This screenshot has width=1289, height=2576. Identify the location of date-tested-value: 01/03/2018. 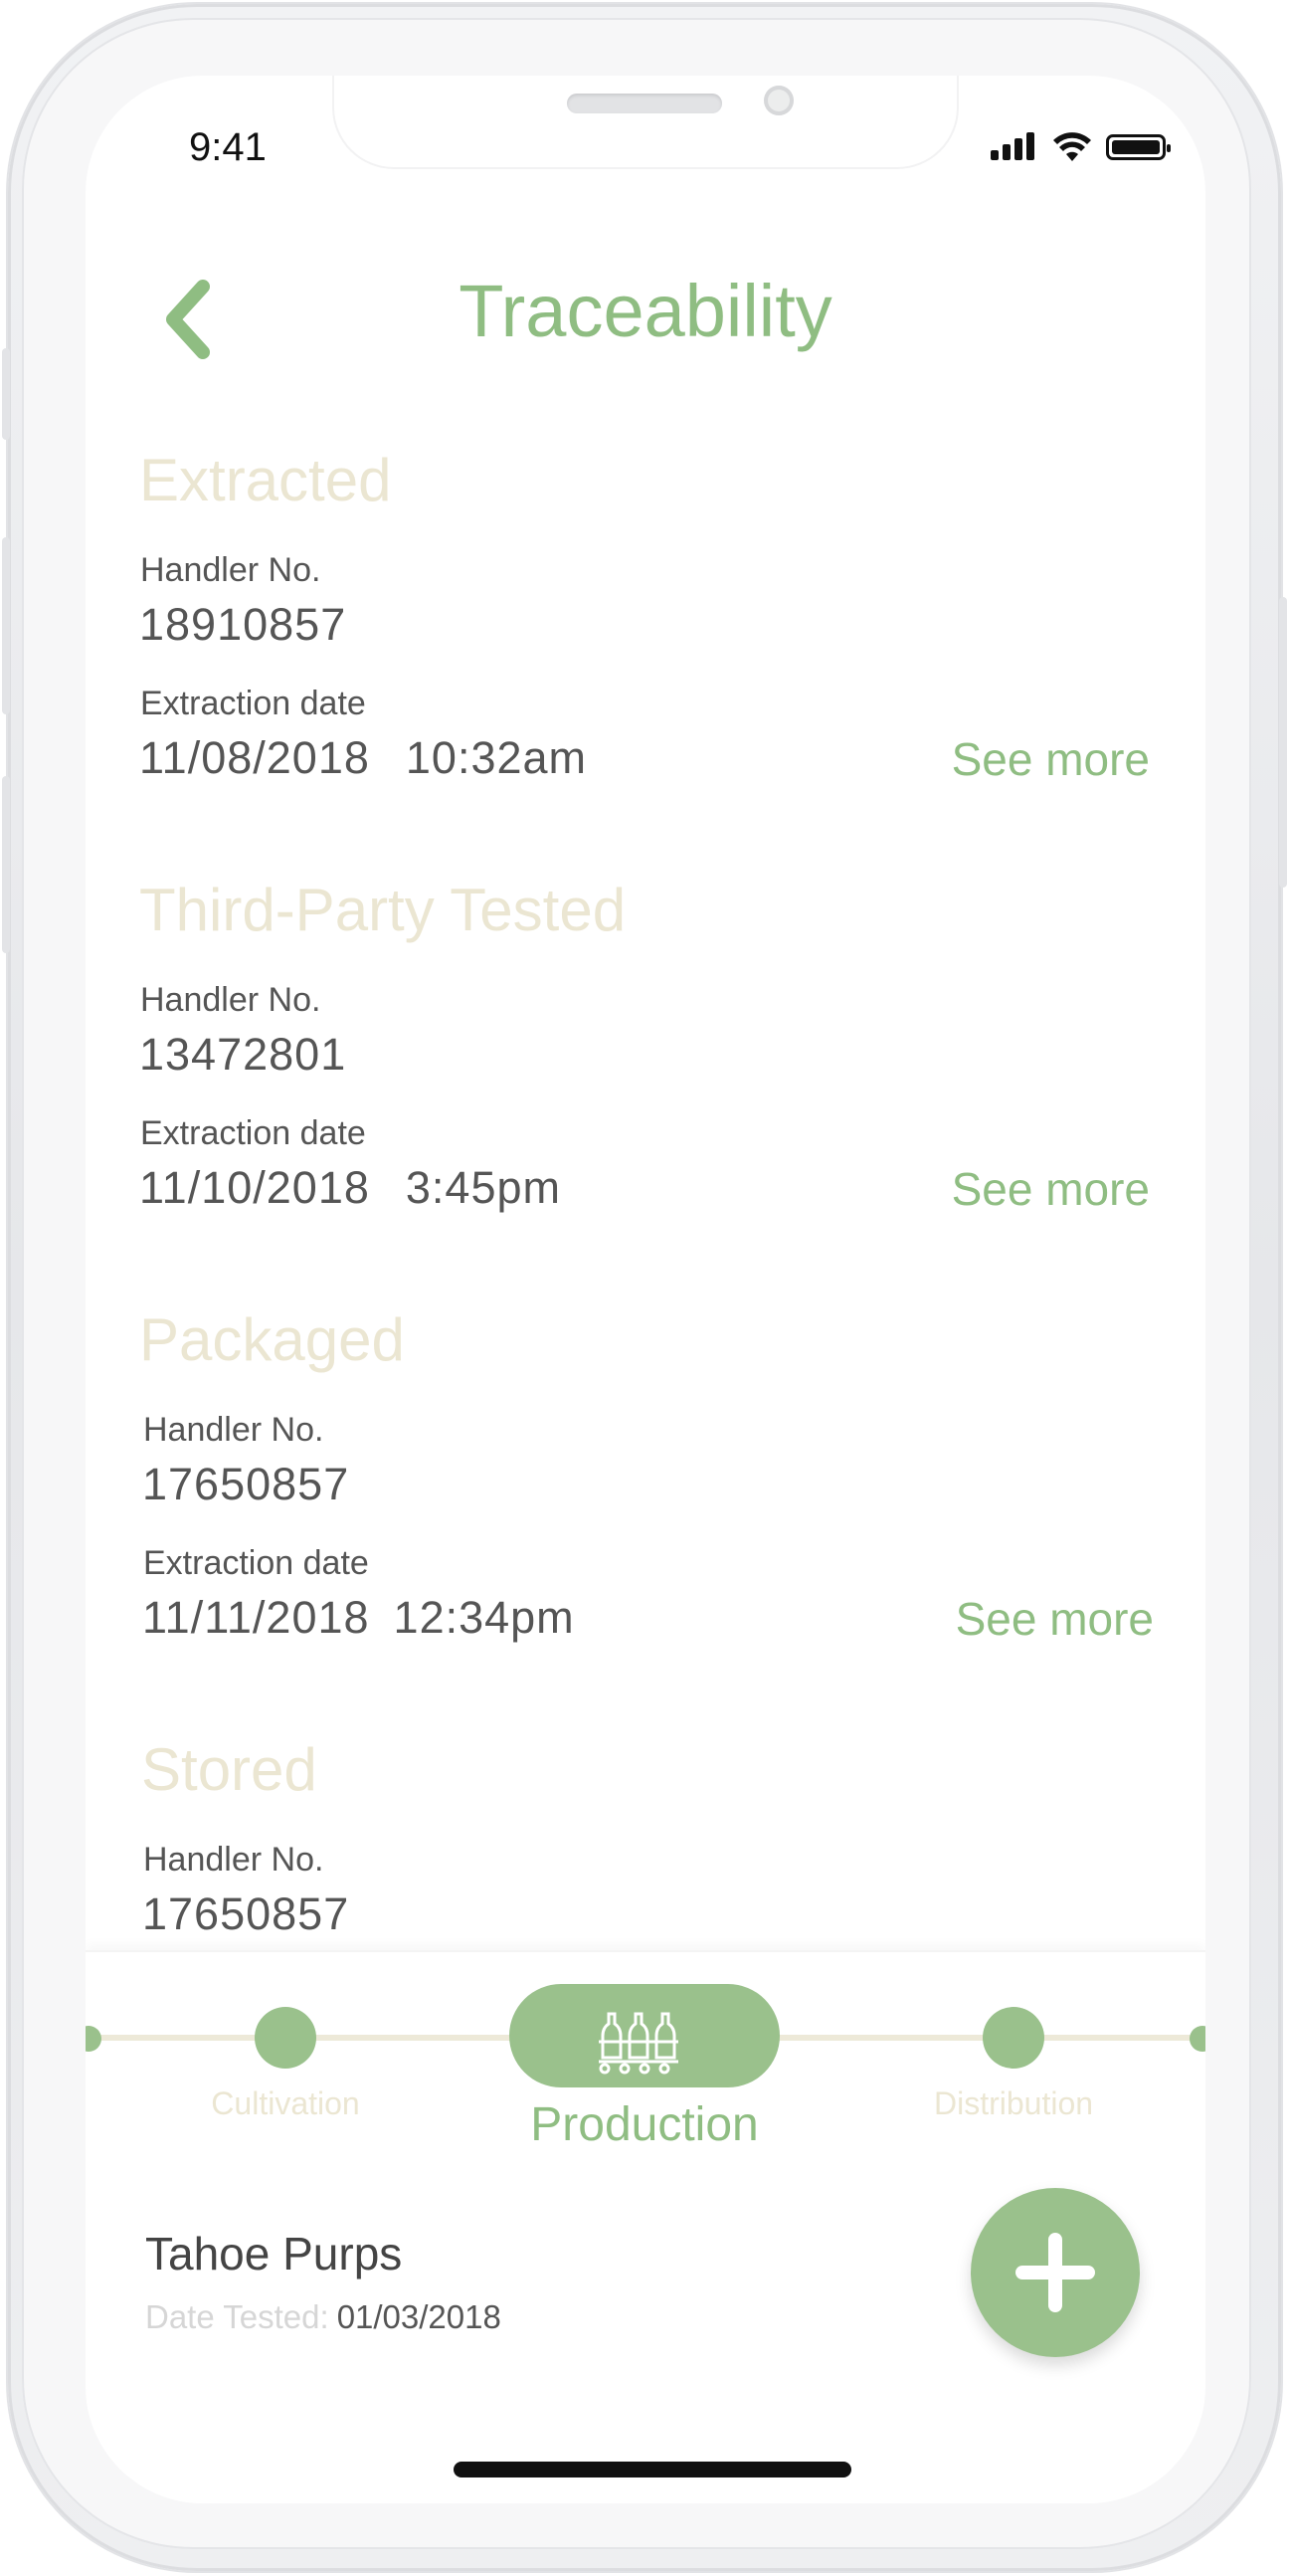
(418, 2316).